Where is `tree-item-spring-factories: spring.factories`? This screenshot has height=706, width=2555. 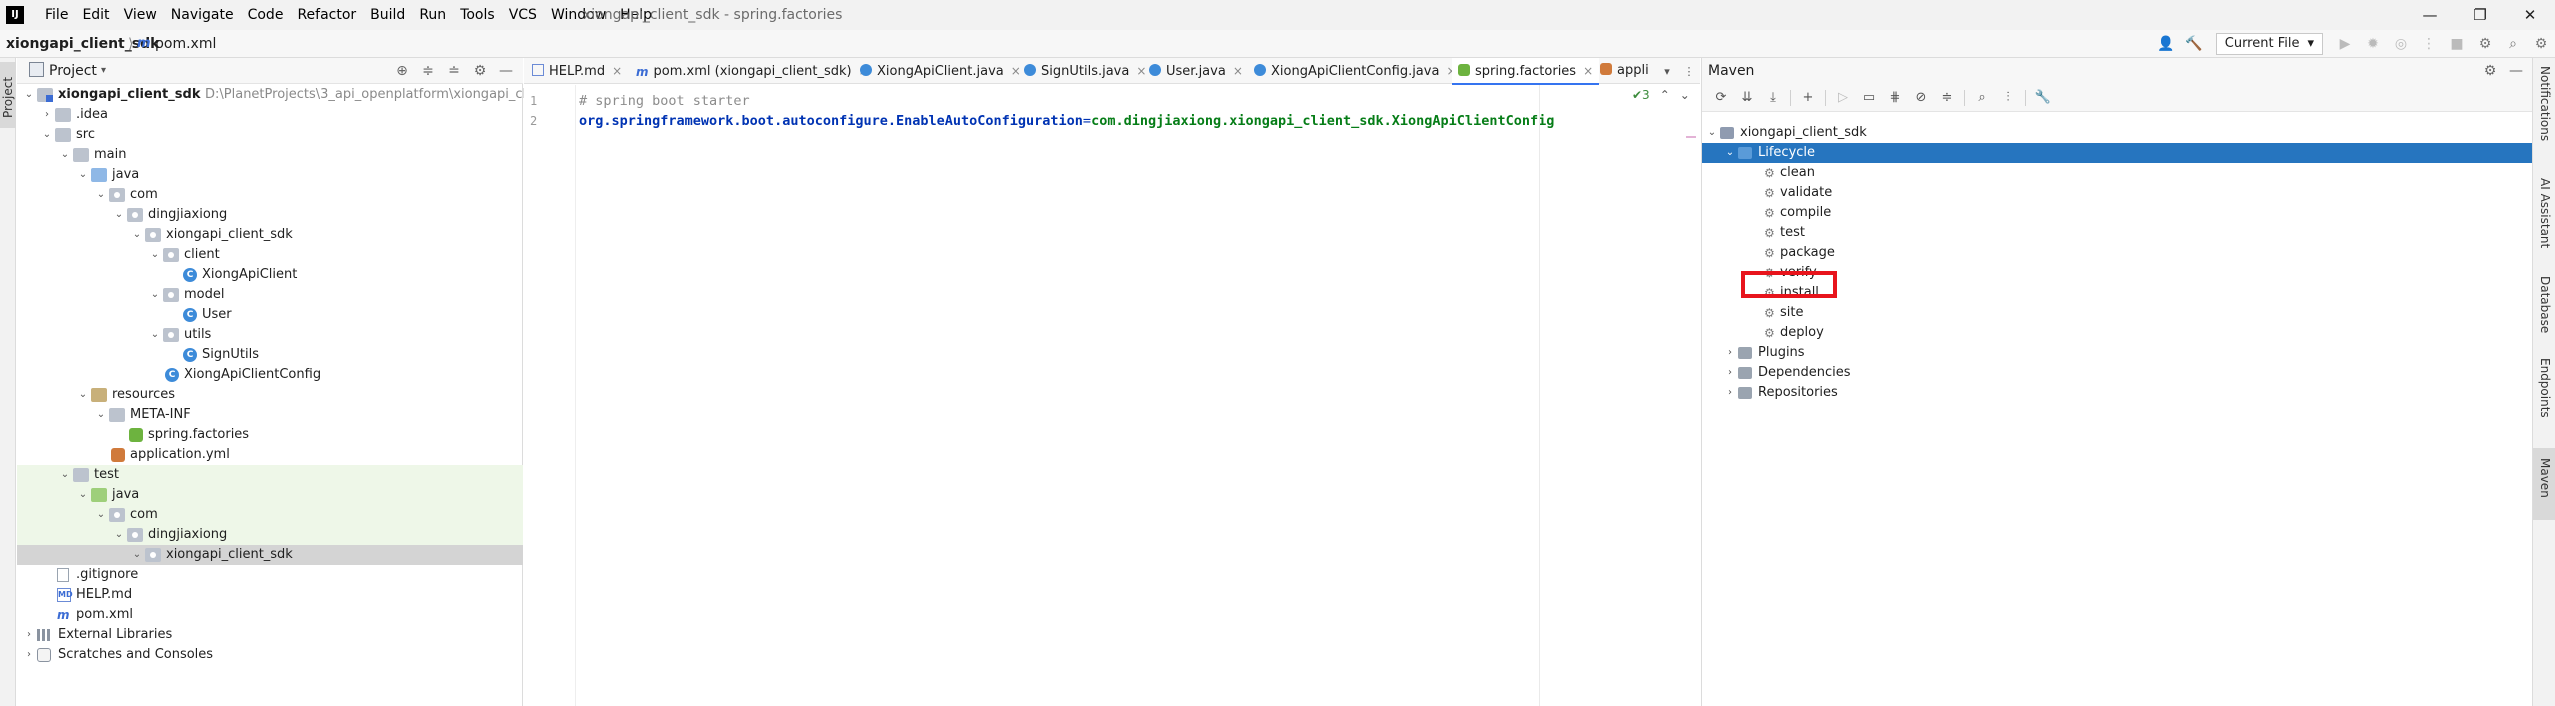 tree-item-spring-factories: spring.factories is located at coordinates (270, 435).